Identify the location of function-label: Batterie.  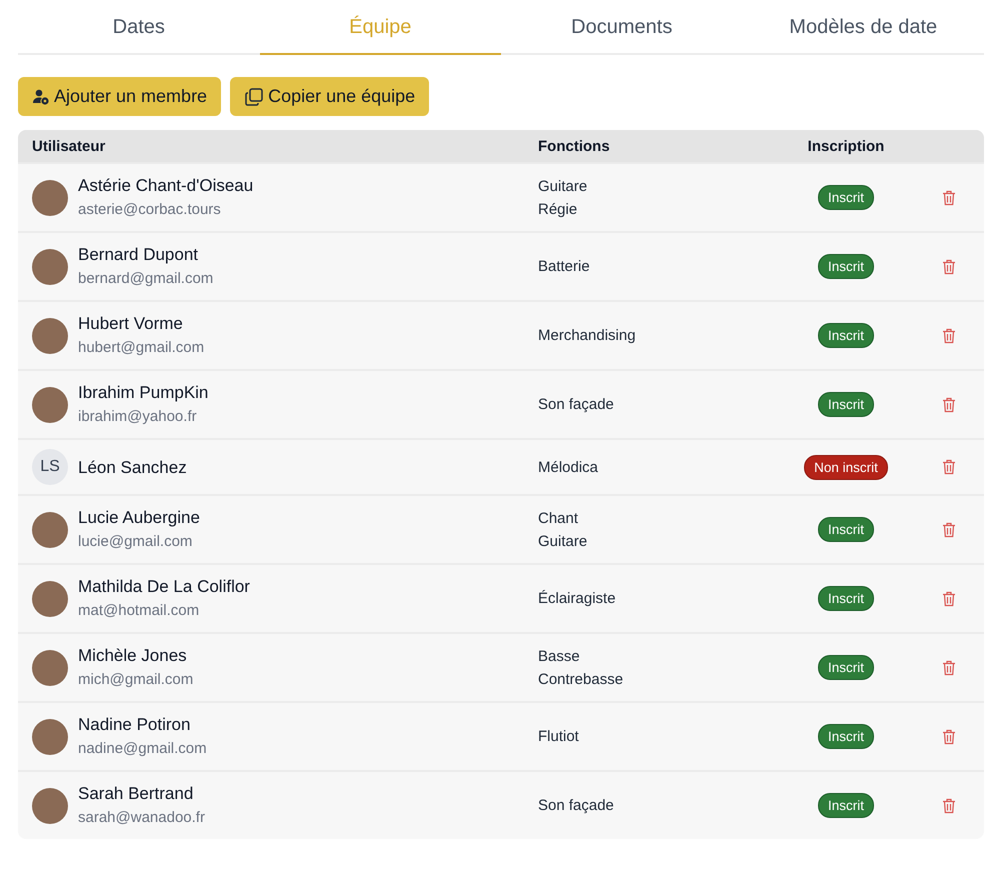
(564, 267).